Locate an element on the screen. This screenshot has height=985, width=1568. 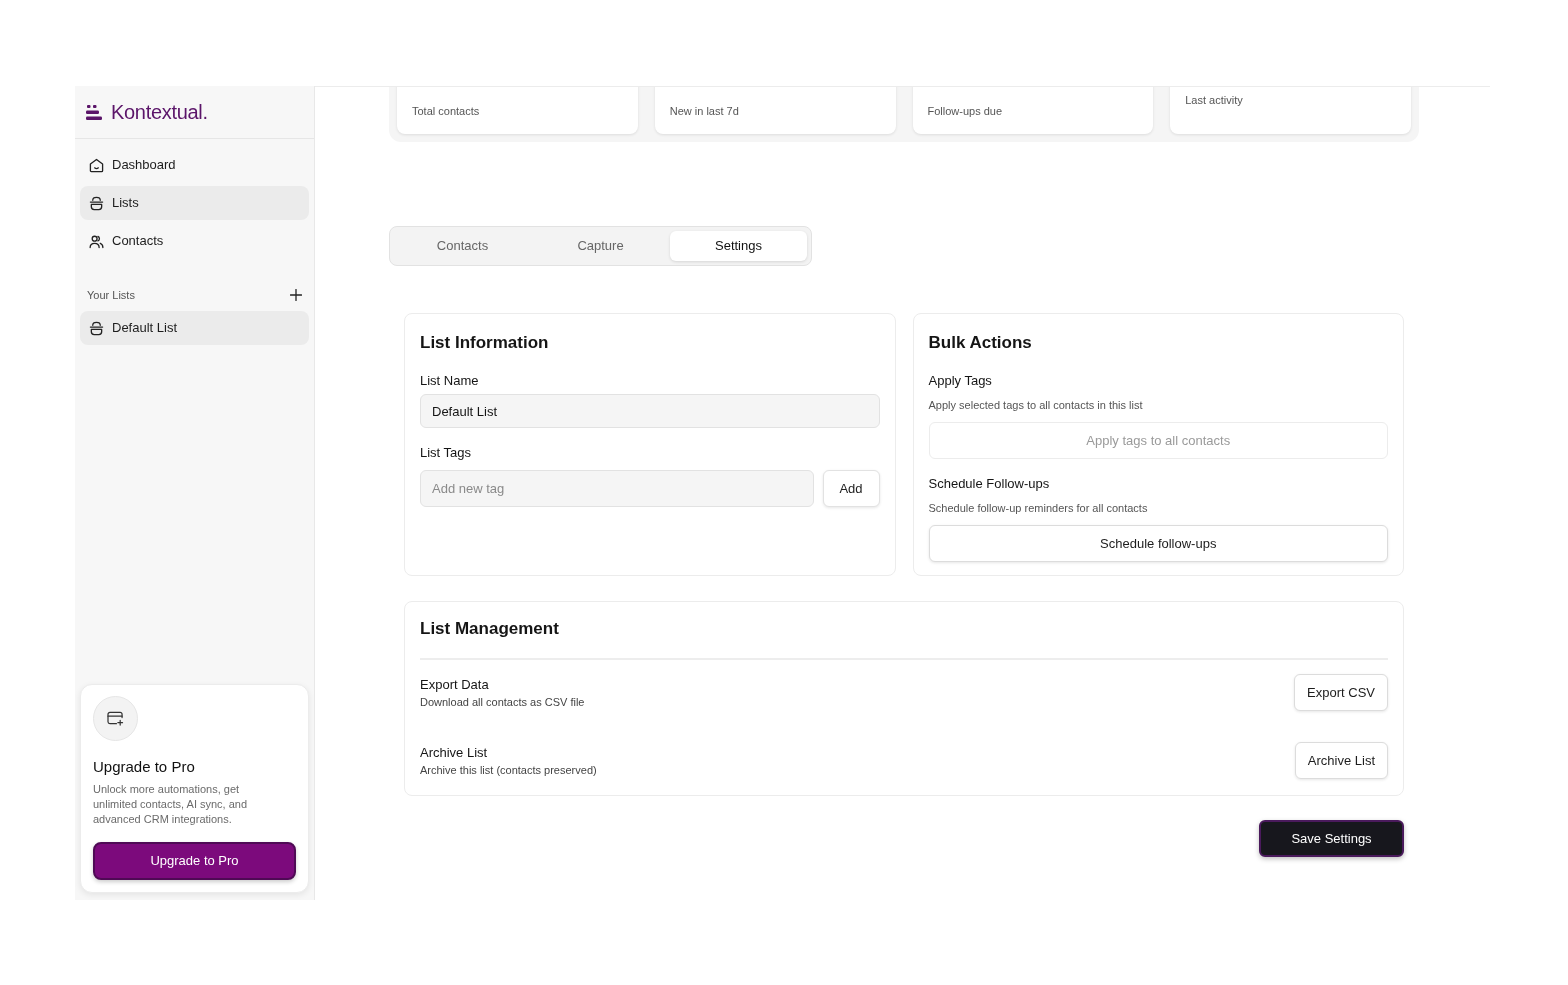
tab: Settings is located at coordinates (738, 246).